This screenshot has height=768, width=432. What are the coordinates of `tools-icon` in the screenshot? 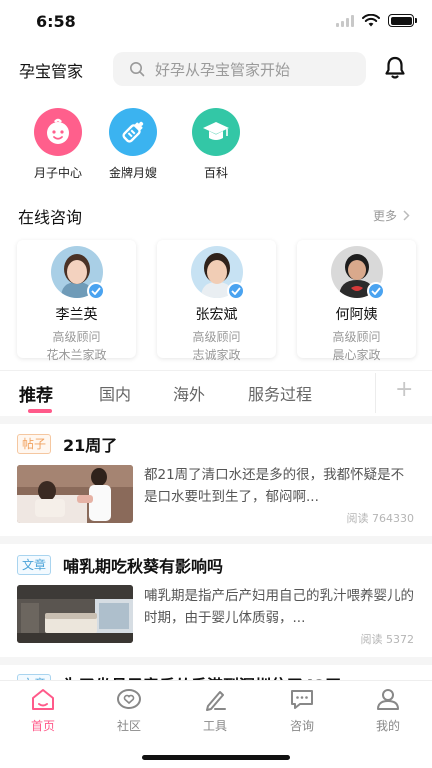 It's located at (216, 701).